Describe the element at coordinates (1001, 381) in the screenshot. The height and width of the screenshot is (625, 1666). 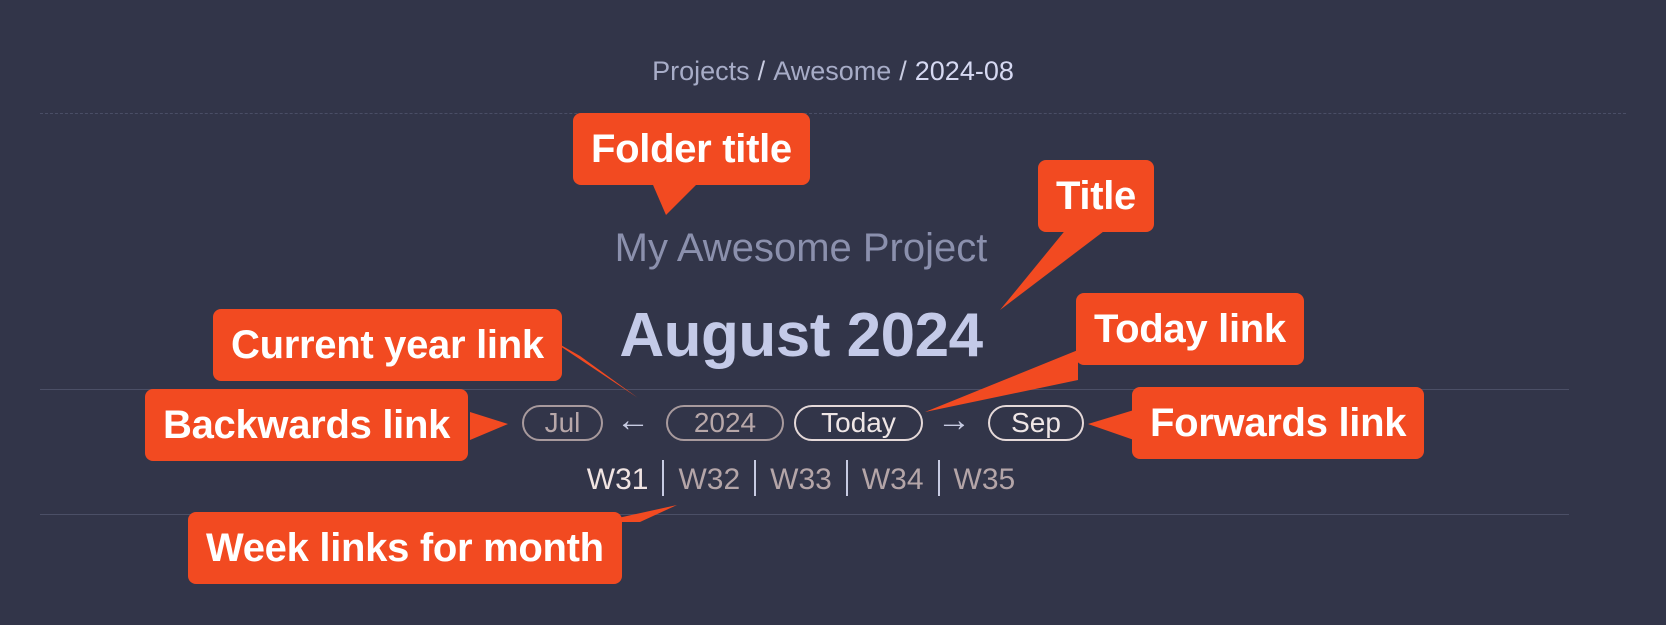
I see `pointer-today` at that location.